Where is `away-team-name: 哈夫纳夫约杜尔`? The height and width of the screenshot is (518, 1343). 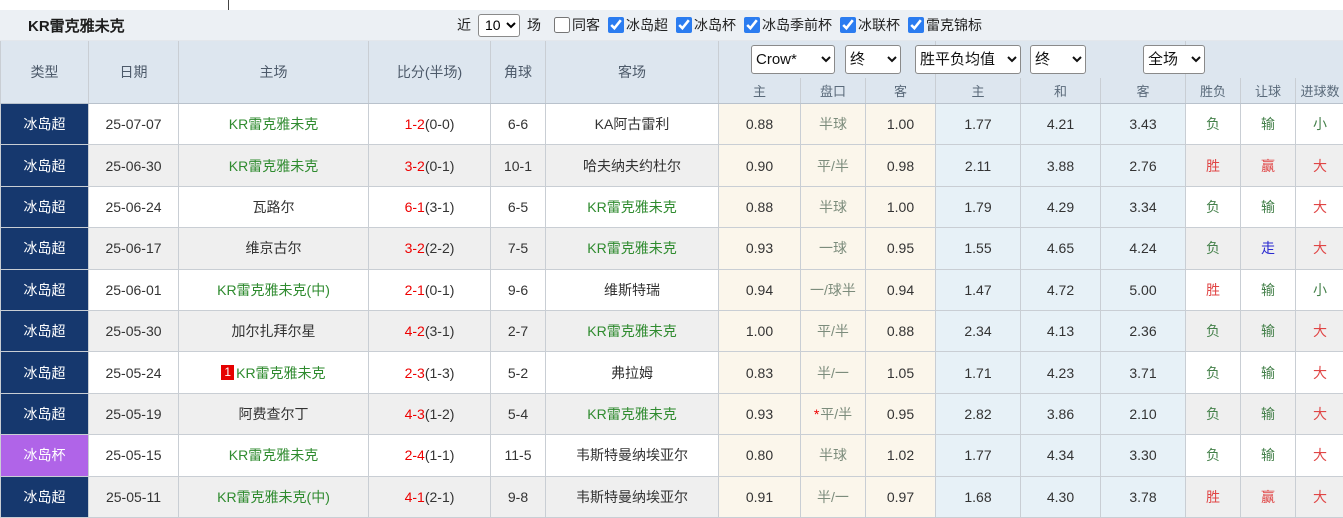
away-team-name: 哈夫纳夫约杜尔 is located at coordinates (632, 166).